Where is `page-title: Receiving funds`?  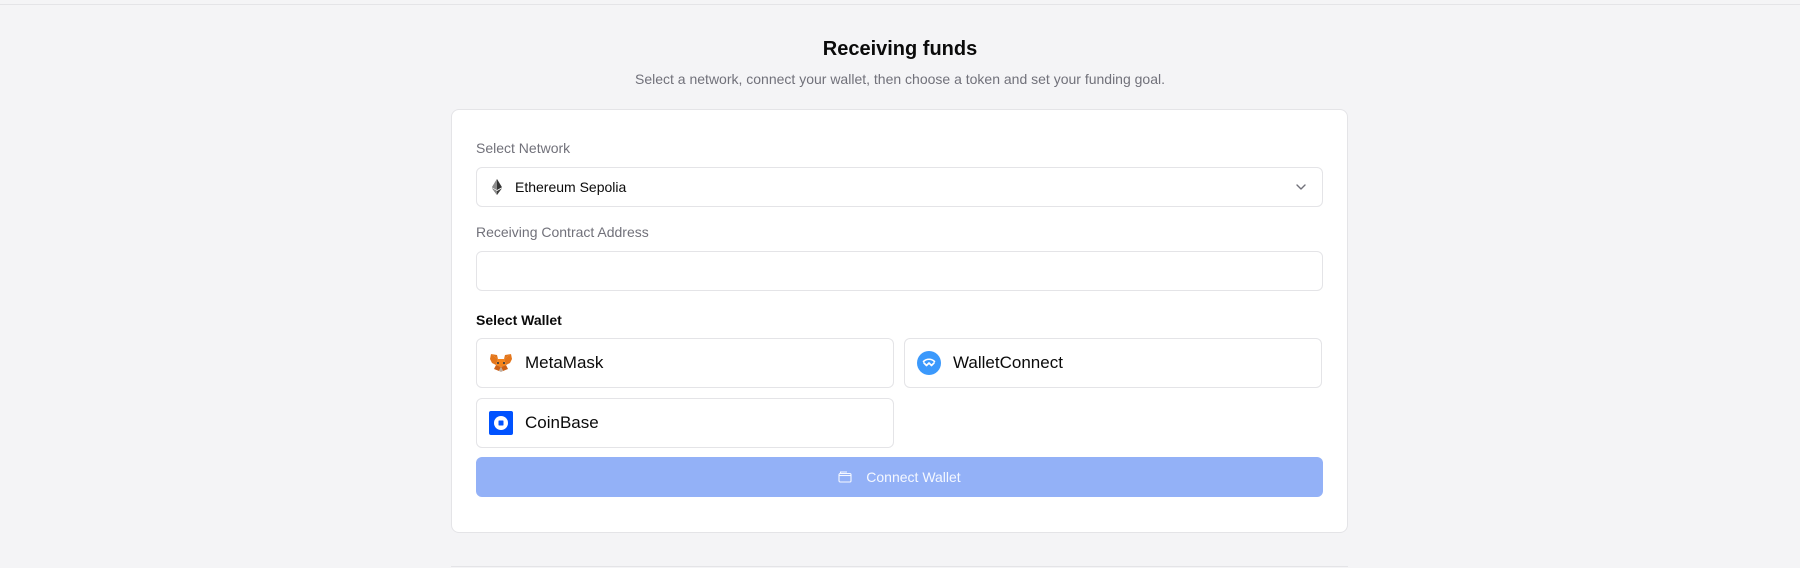 page-title: Receiving funds is located at coordinates (900, 49).